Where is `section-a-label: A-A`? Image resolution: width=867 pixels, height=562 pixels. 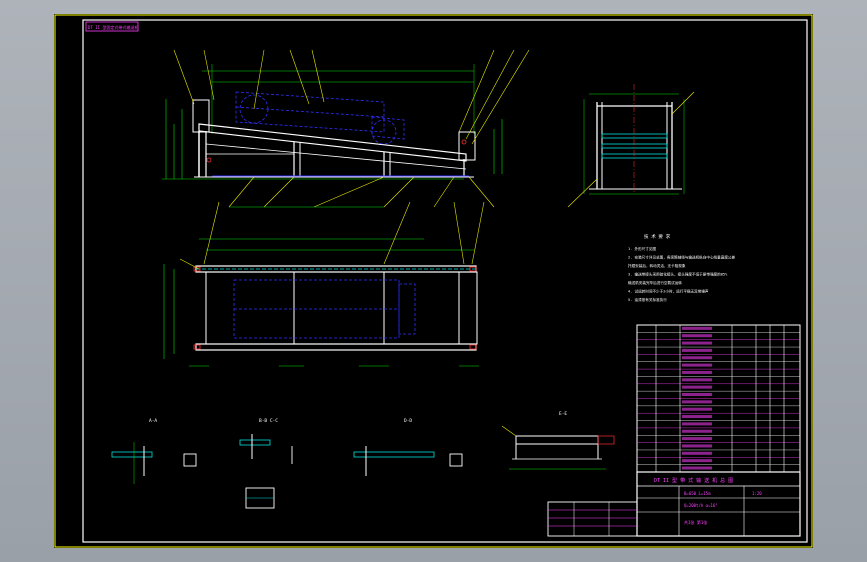
section-a-label: A-A is located at coordinates (153, 421).